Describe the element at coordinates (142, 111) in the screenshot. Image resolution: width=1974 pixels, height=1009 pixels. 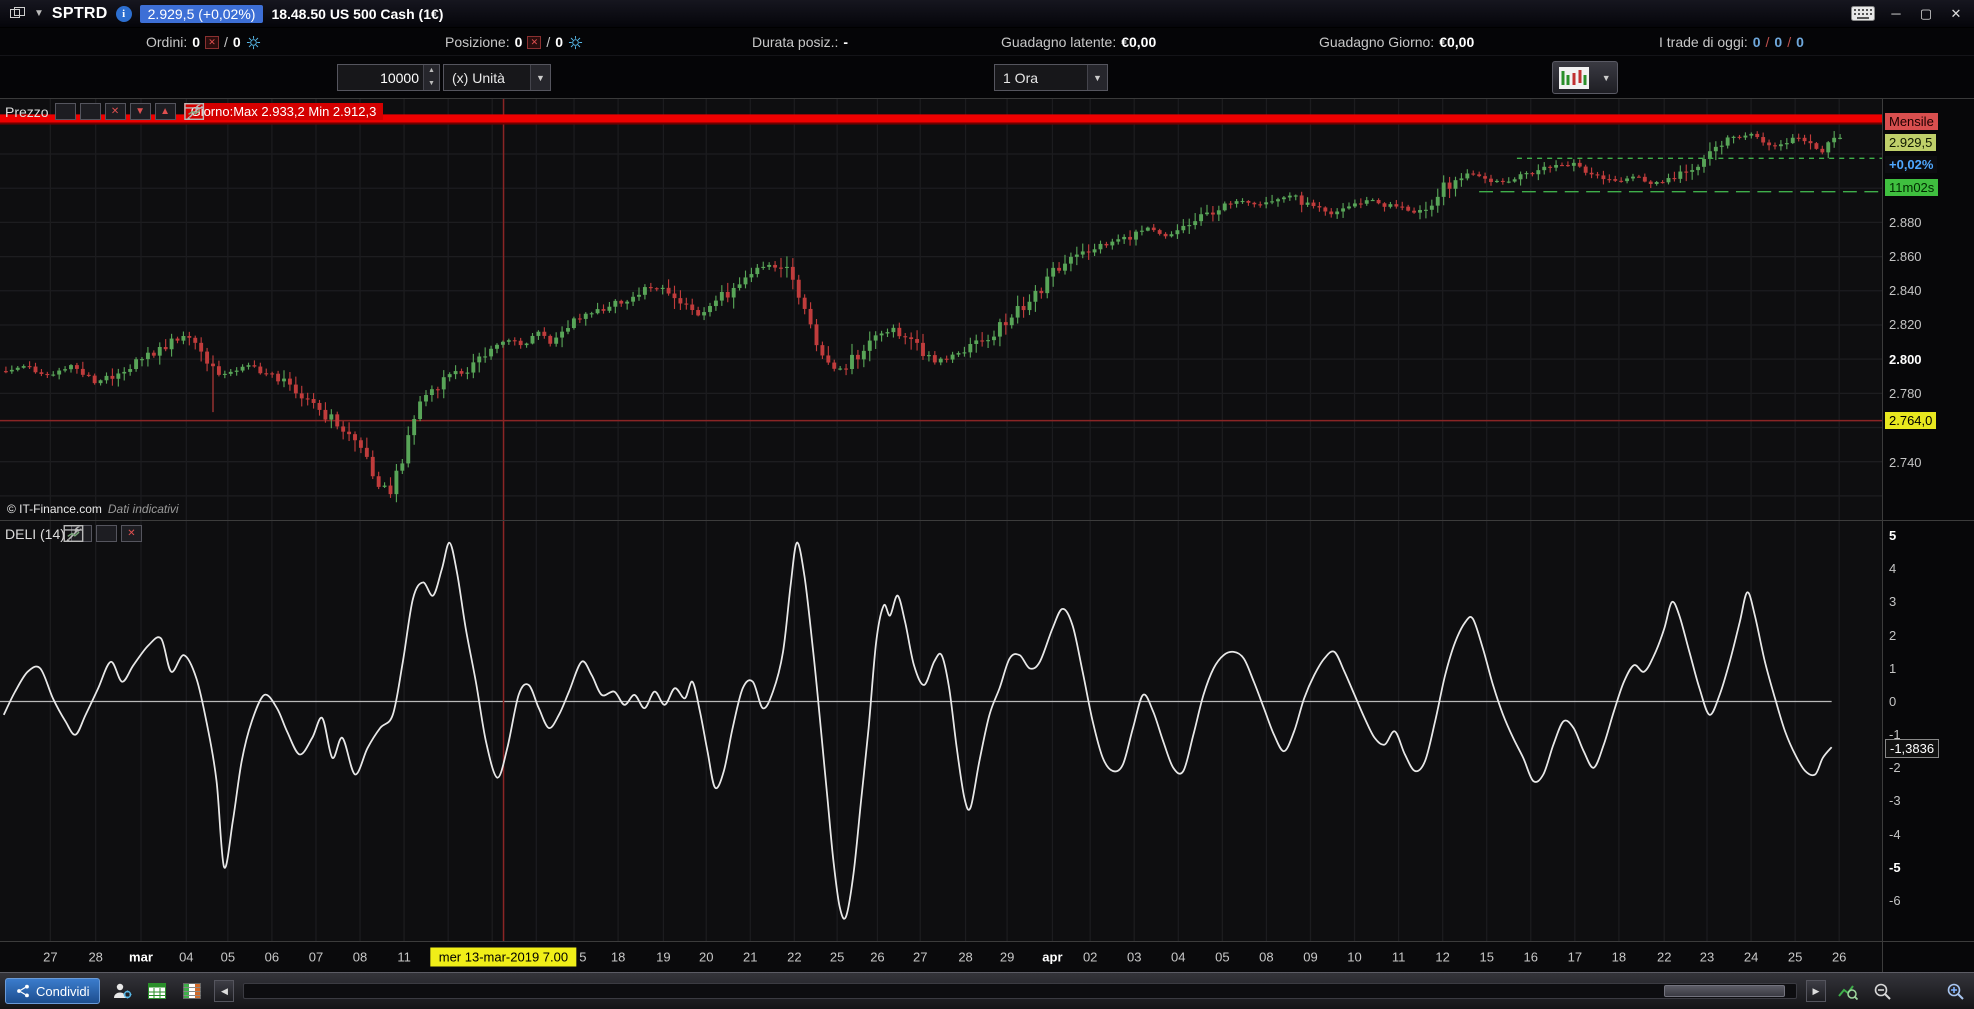
I see `price-window-button` at that location.